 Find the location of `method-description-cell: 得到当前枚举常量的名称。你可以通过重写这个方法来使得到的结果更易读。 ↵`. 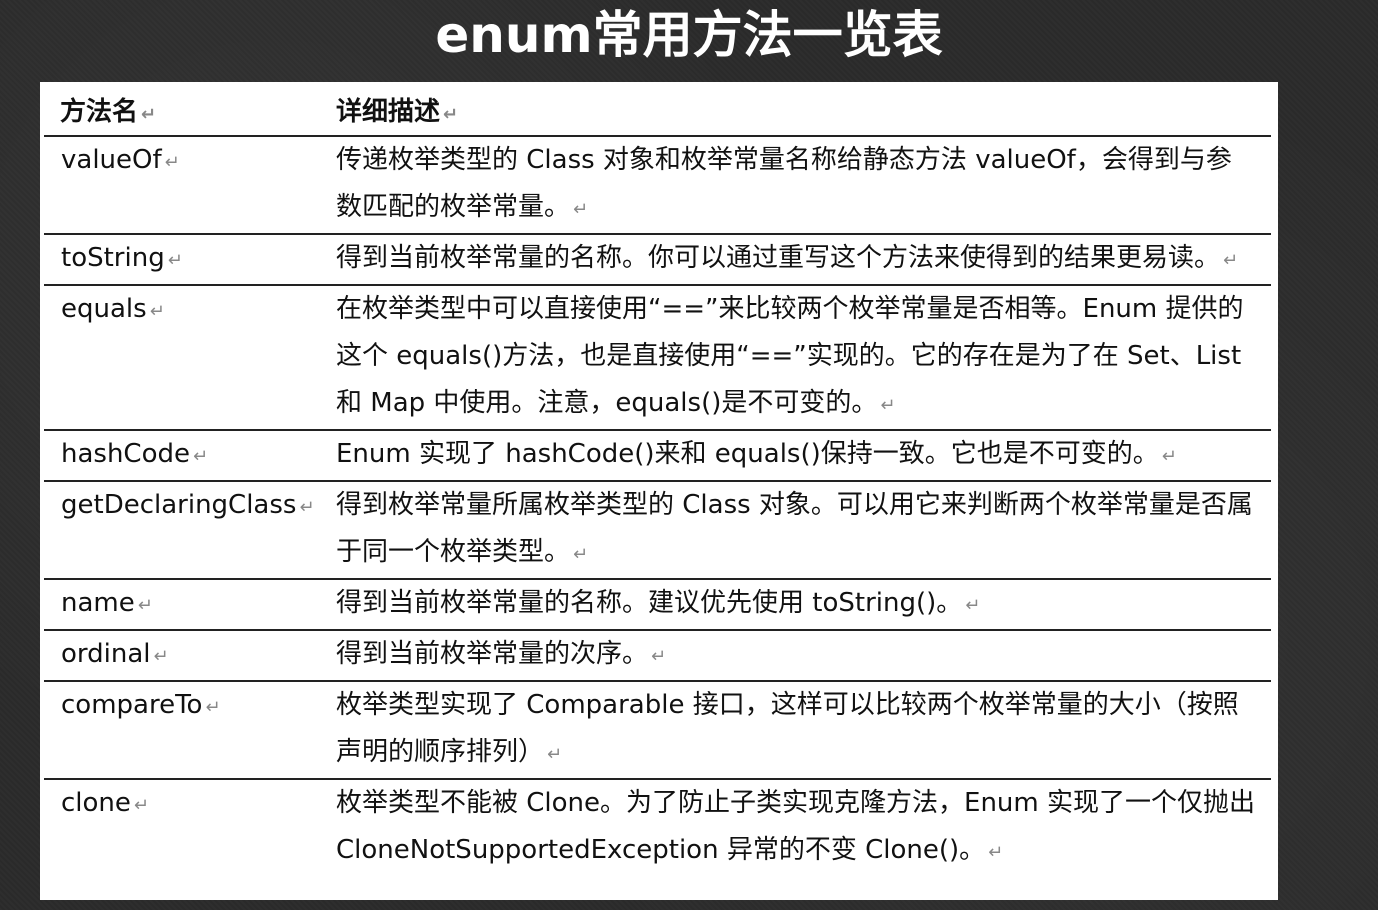

method-description-cell: 得到当前枚举常量的名称。你可以通过重写这个方法来使得到的结果更易读。 ↵ is located at coordinates (795, 260).